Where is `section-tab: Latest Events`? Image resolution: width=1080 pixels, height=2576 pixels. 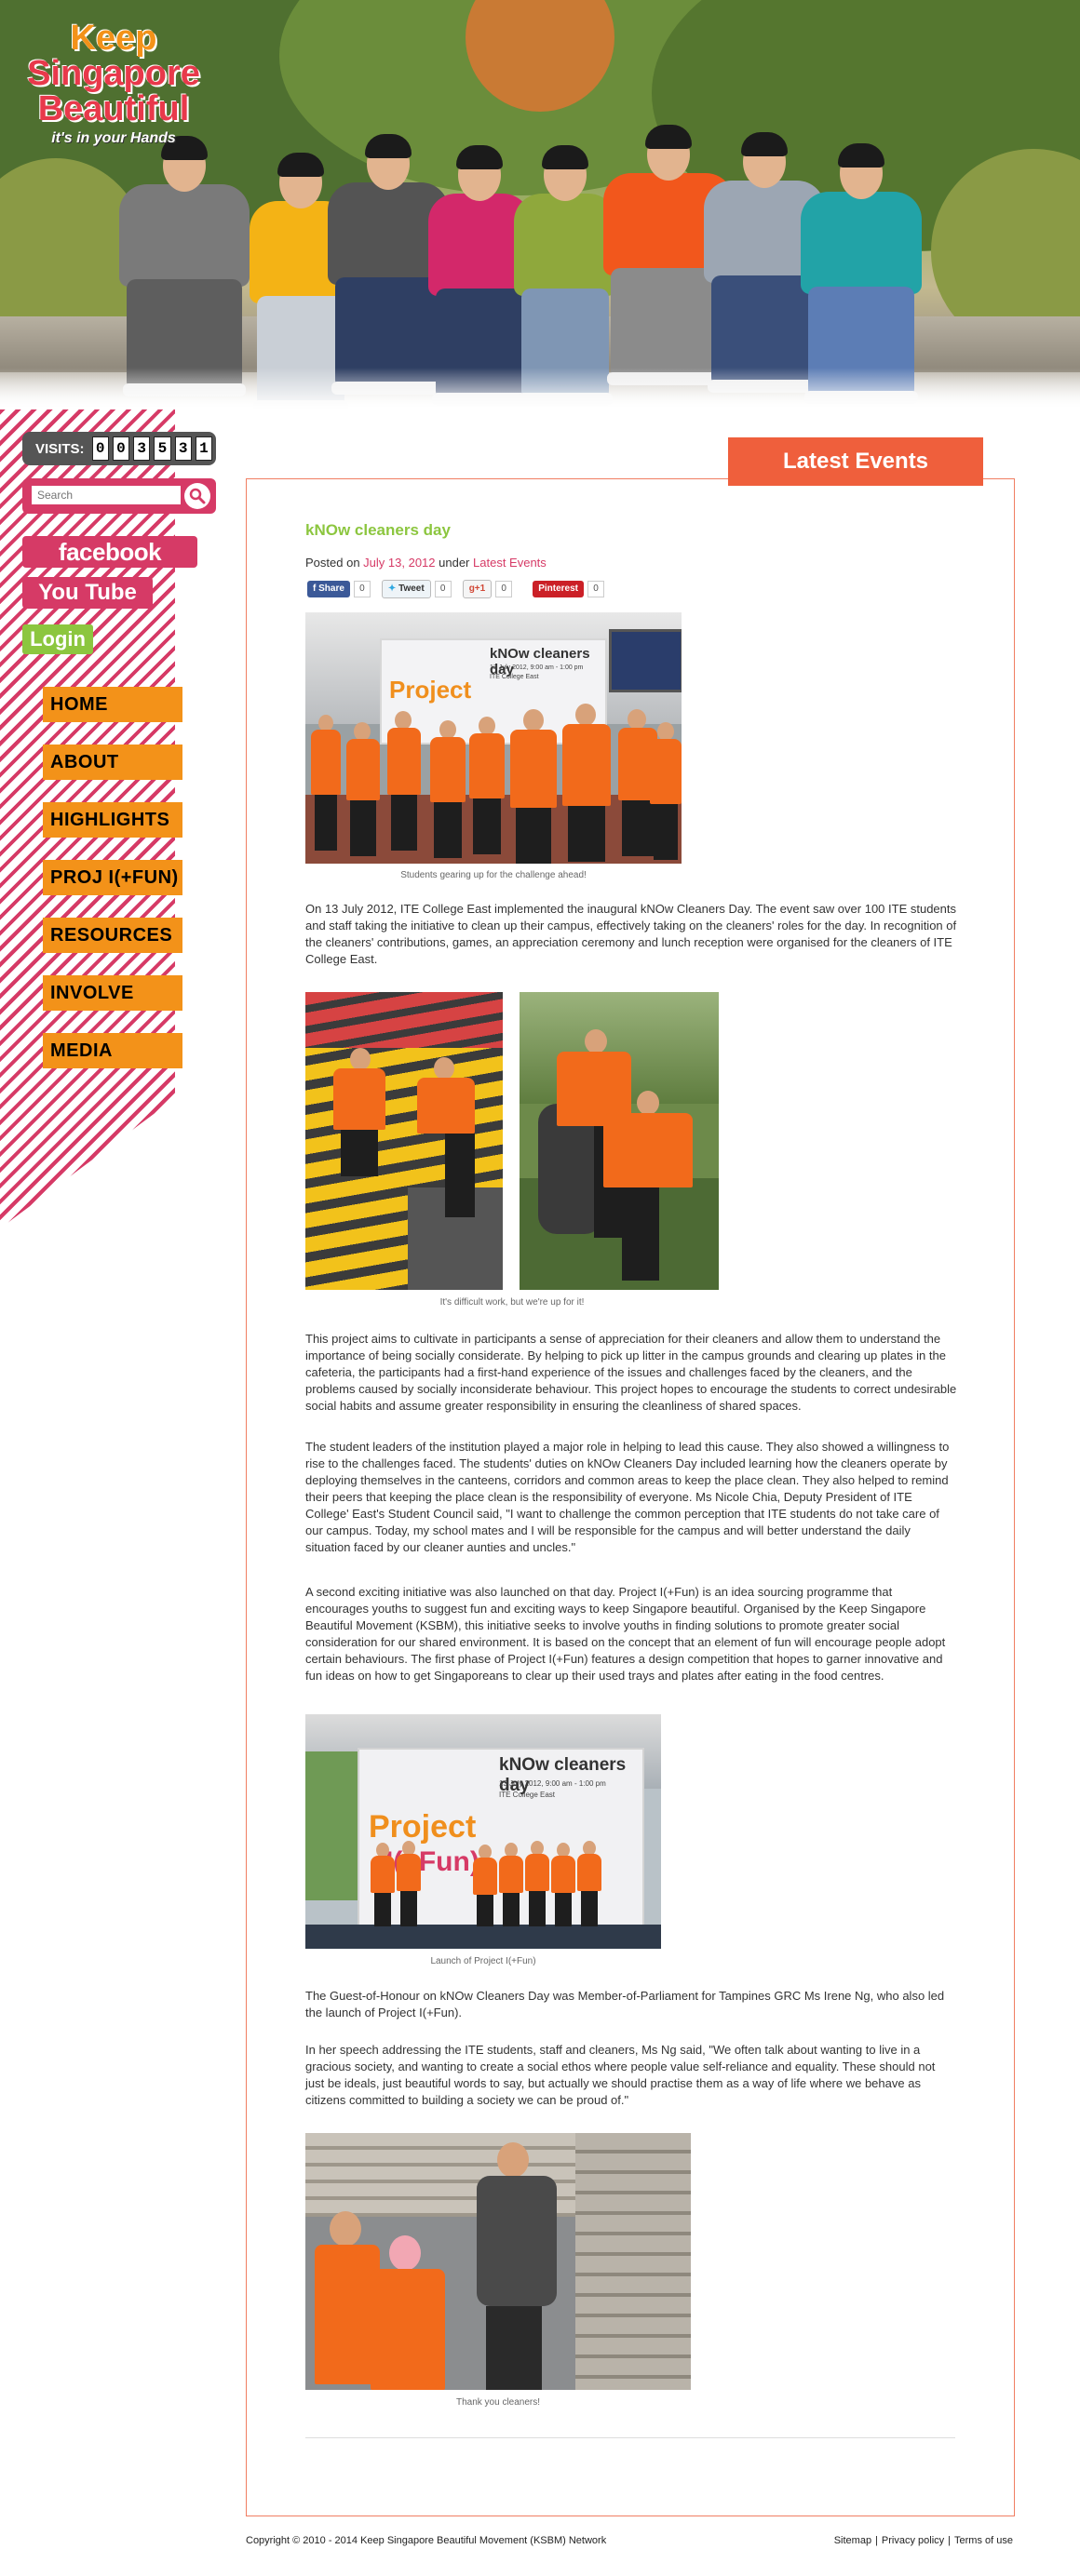
section-tab: Latest Events is located at coordinates (855, 461).